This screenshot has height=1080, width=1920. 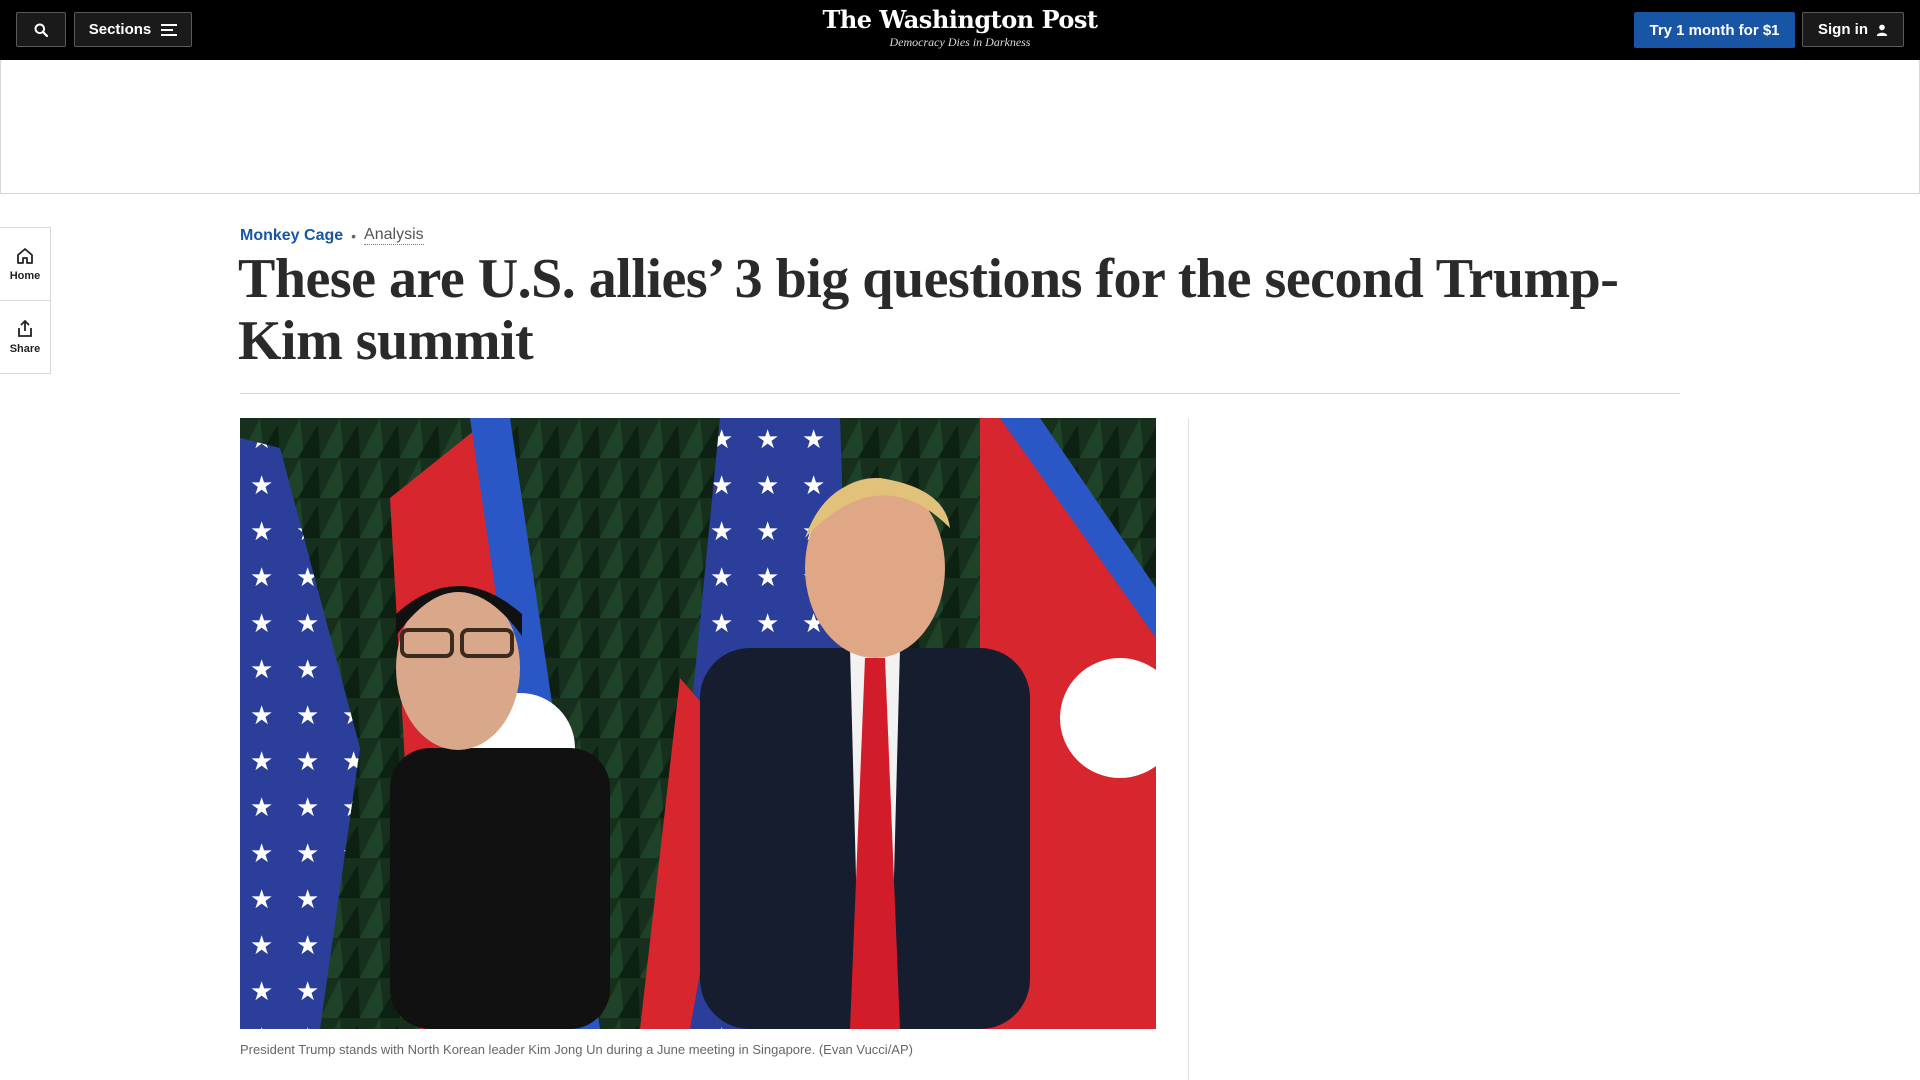 What do you see at coordinates (960, 127) in the screenshot?
I see `ad-slot` at bounding box center [960, 127].